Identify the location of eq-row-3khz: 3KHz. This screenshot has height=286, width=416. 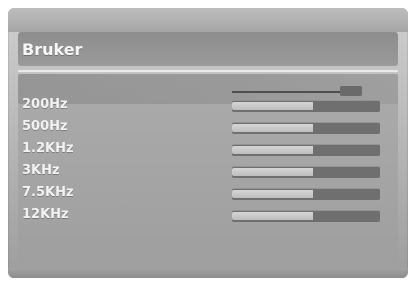
(208, 171).